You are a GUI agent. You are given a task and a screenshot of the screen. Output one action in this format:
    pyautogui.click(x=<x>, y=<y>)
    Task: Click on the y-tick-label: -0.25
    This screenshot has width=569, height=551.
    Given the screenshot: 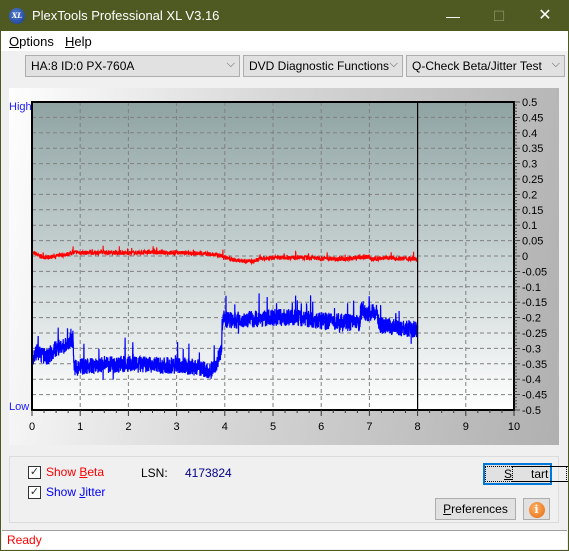 What is the action you would take?
    pyautogui.click(x=534, y=334)
    